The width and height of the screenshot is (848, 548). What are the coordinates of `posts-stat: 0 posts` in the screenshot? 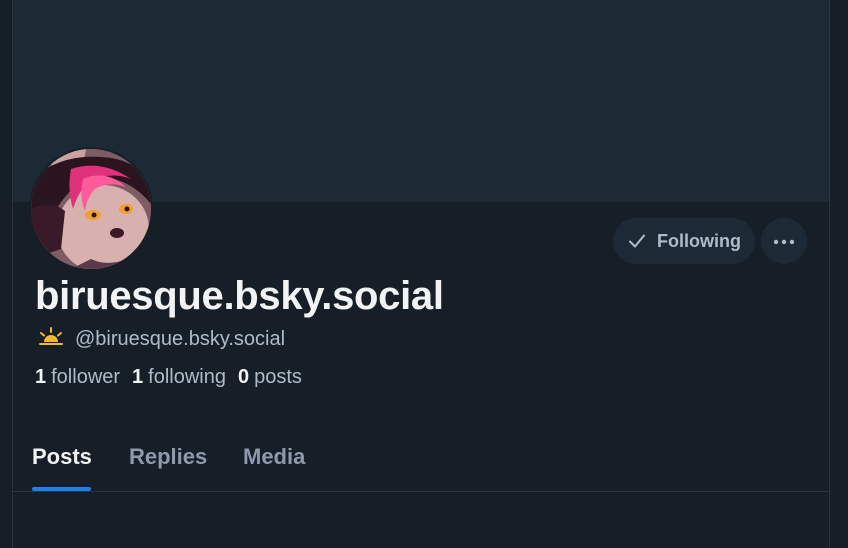 It's located at (270, 377).